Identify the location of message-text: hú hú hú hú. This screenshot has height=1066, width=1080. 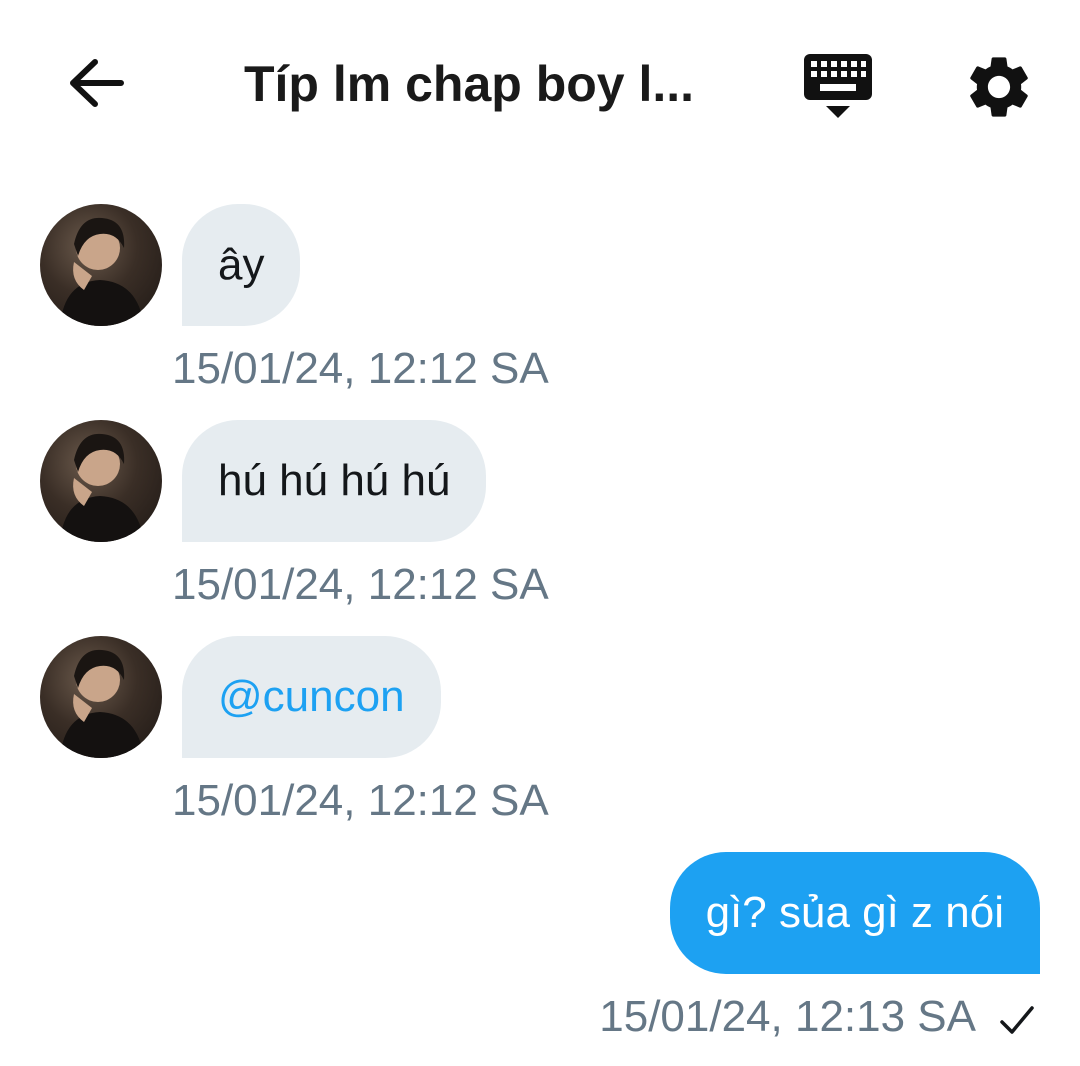
(334, 480).